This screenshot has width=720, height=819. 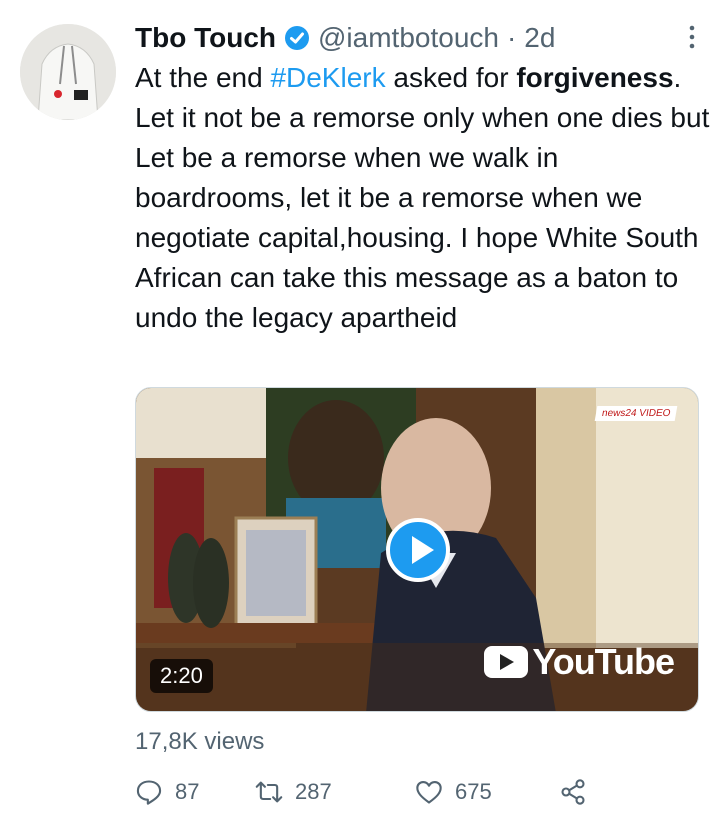 I want to click on youtube-logo: YouTube, so click(x=579, y=662).